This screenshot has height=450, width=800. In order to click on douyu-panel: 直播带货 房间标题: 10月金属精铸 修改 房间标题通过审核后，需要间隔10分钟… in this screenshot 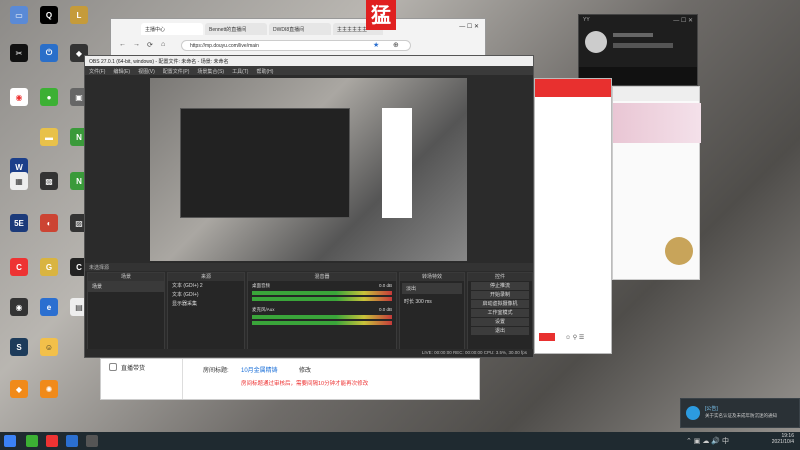, I will do `click(290, 379)`.